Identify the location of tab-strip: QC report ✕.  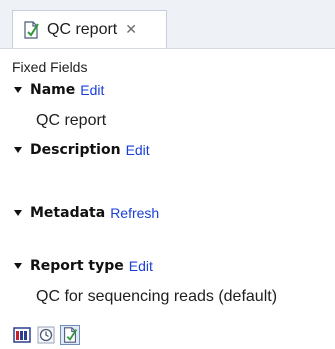
(167, 24).